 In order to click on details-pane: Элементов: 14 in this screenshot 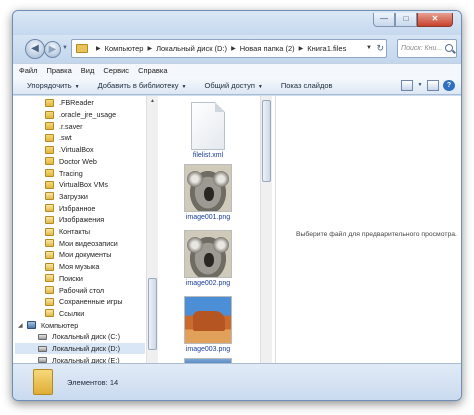, I will do `click(237, 381)`.